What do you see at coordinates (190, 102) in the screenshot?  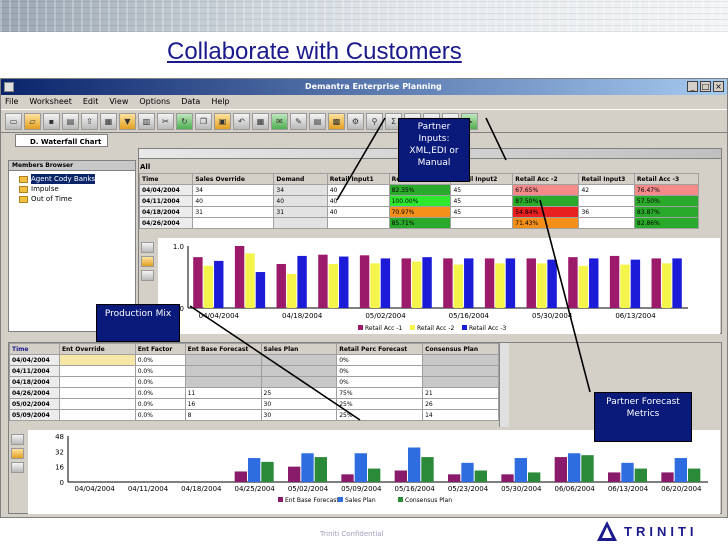 I see `menu-data: Data` at bounding box center [190, 102].